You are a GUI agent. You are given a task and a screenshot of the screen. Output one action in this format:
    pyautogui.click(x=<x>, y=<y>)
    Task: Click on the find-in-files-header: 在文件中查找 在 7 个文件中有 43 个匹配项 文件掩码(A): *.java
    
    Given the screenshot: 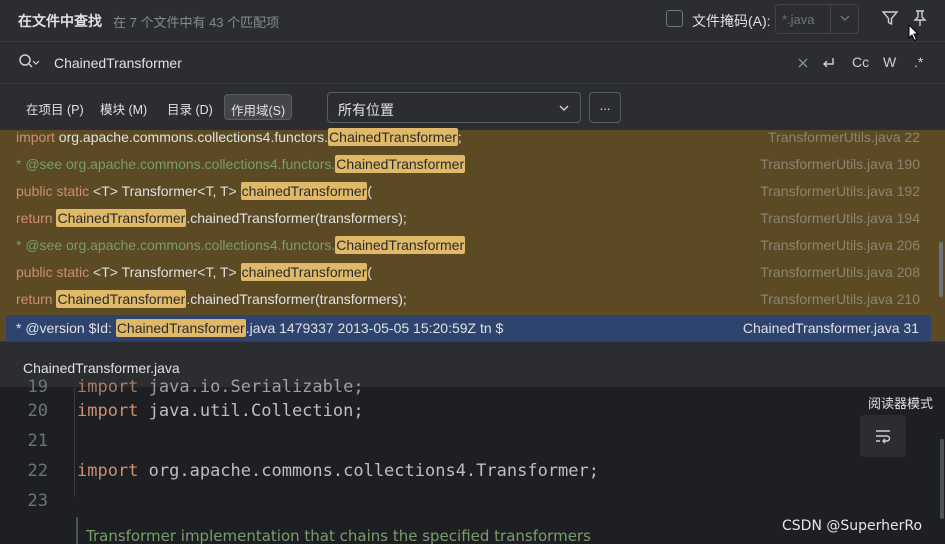 What is the action you would take?
    pyautogui.click(x=472, y=21)
    